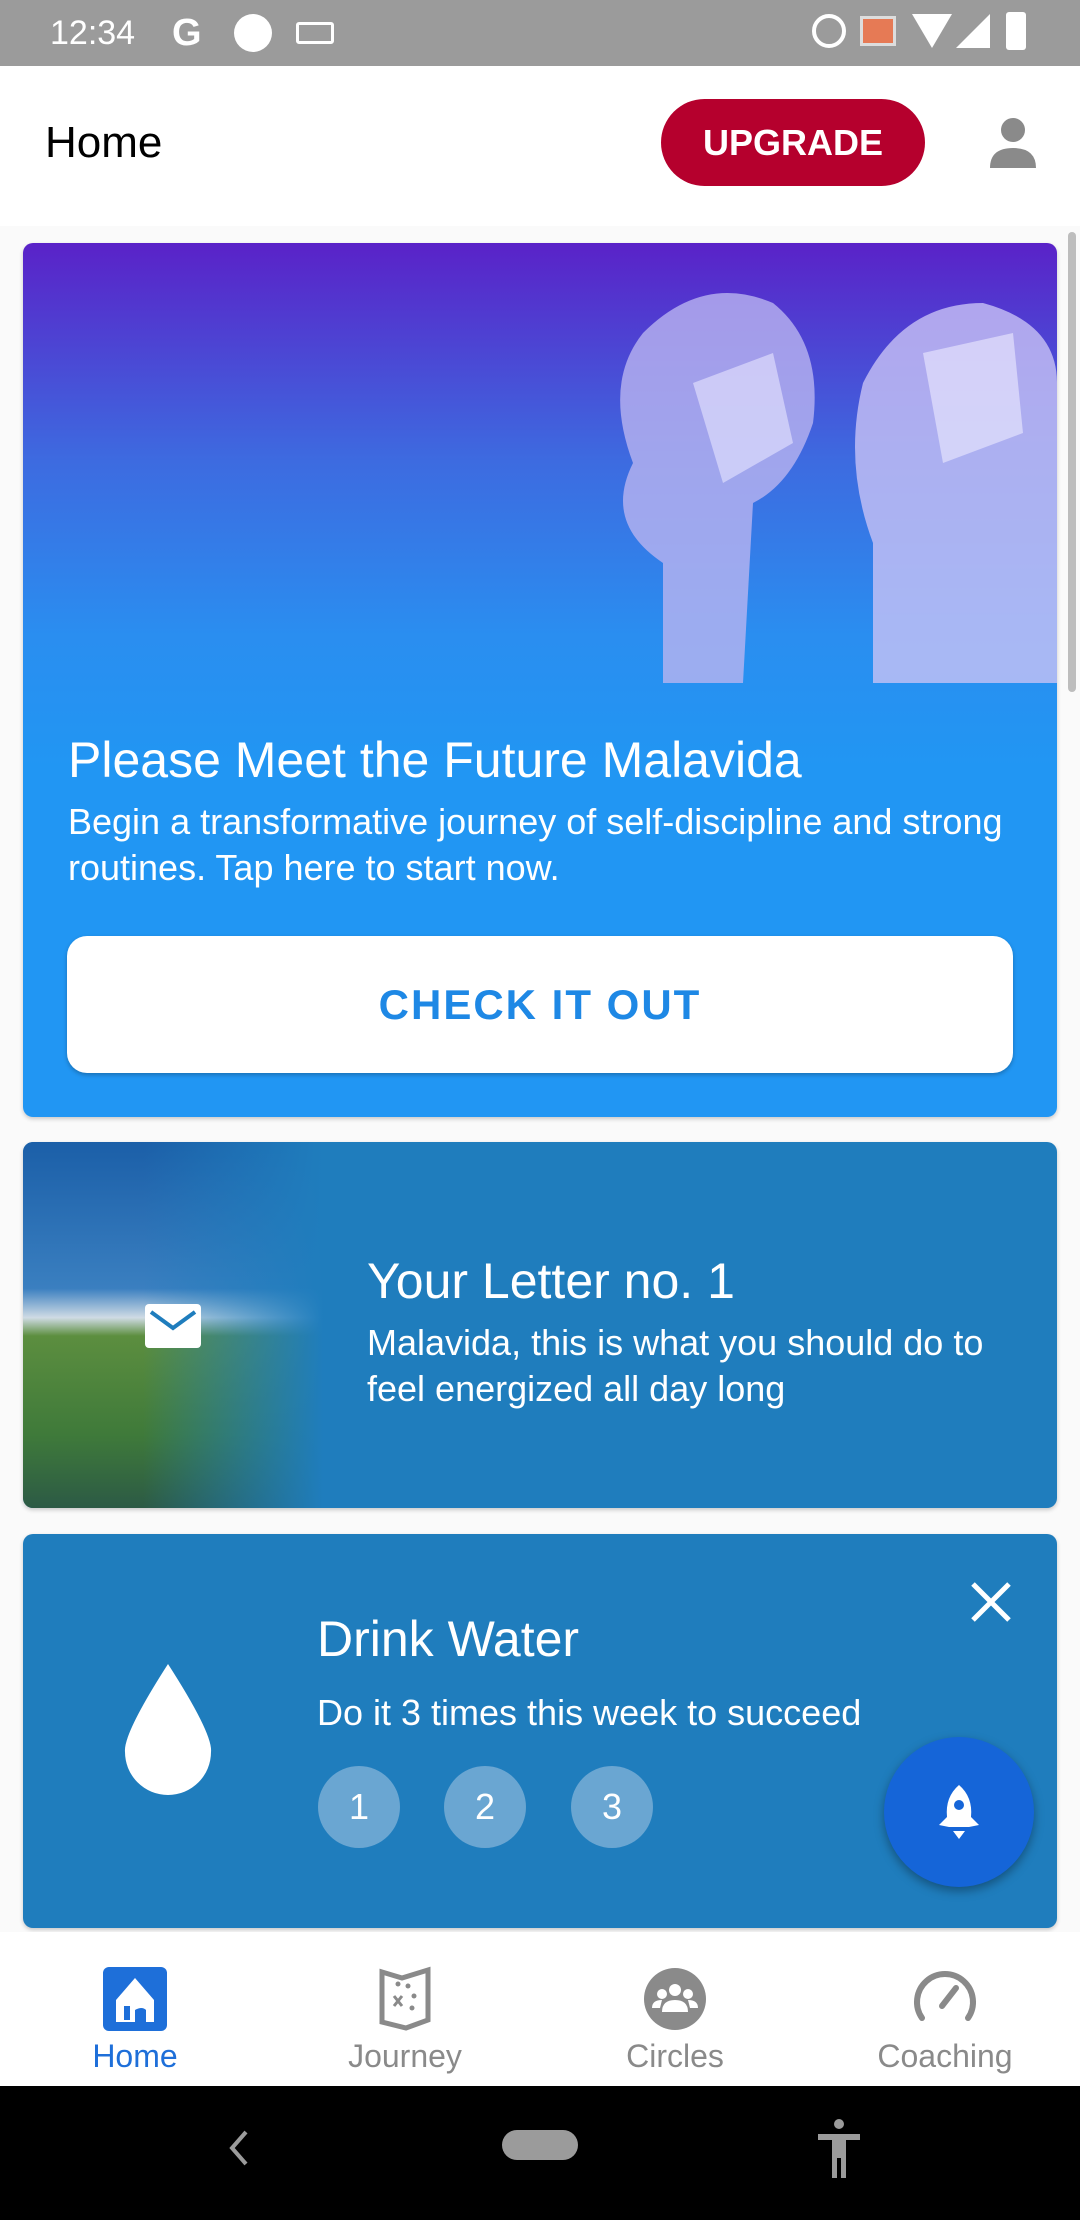 This screenshot has width=1080, height=2220. I want to click on nav-home: Home, so click(135, 2009).